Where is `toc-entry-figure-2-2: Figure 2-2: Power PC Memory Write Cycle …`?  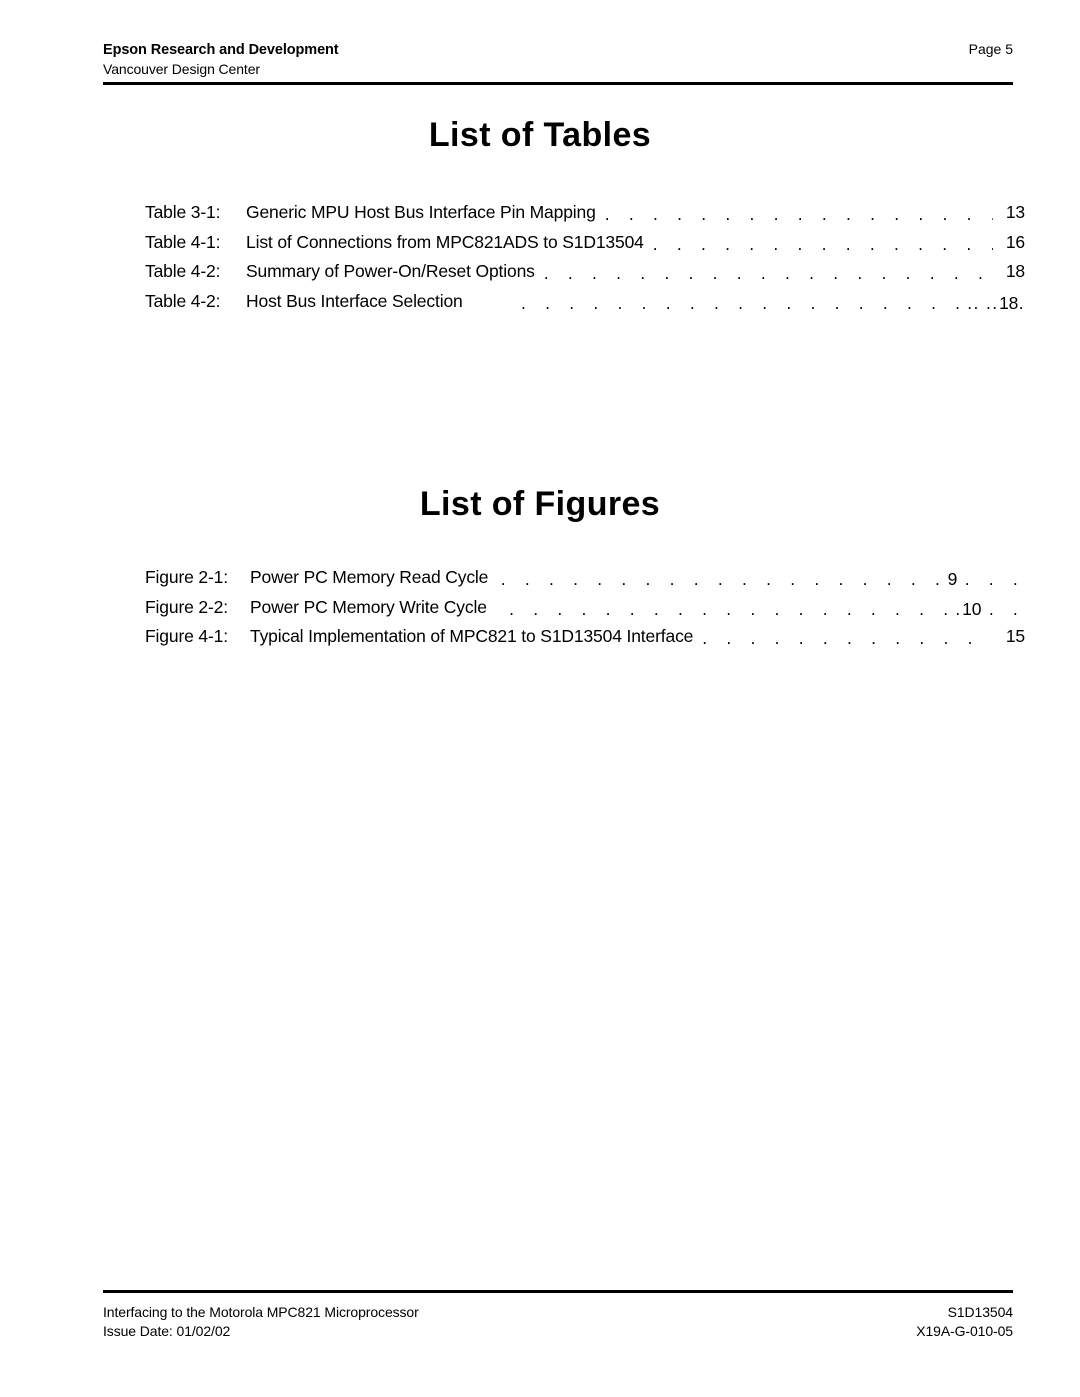 toc-entry-figure-2-2: Figure 2-2: Power PC Memory Write Cycle … is located at coordinates (585, 608).